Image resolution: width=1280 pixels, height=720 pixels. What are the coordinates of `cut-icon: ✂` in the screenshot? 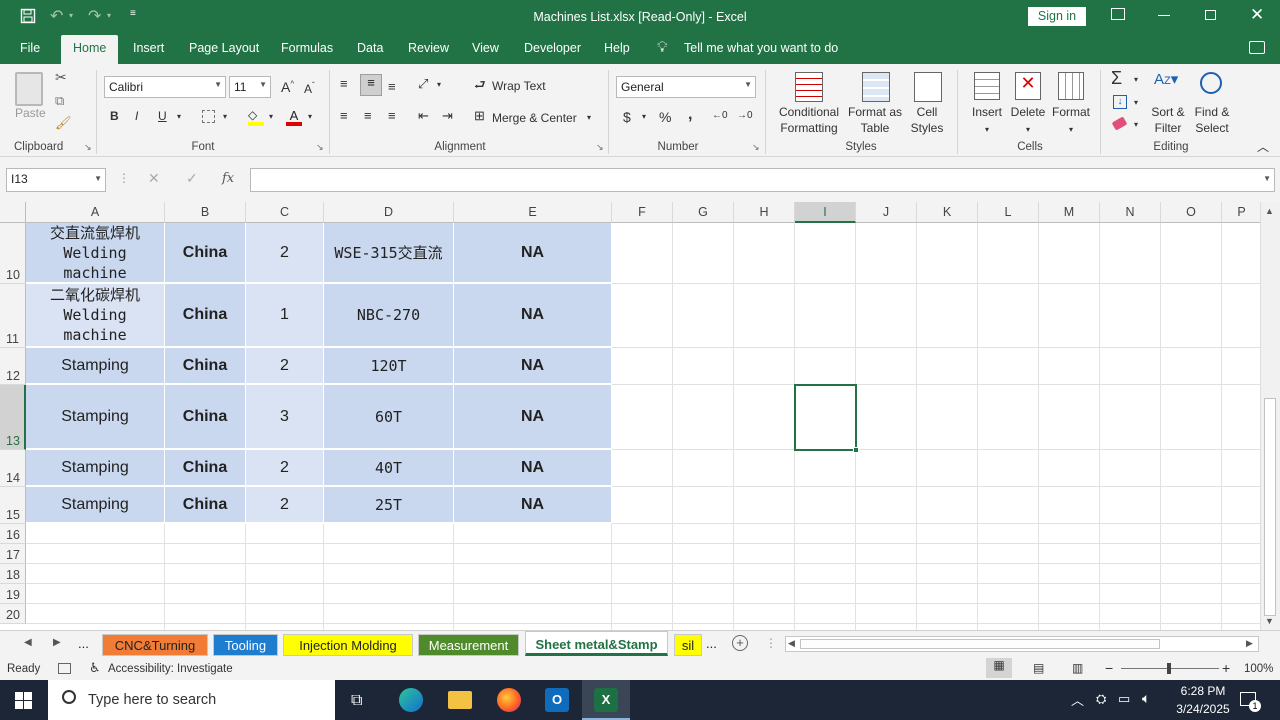 It's located at (61, 77).